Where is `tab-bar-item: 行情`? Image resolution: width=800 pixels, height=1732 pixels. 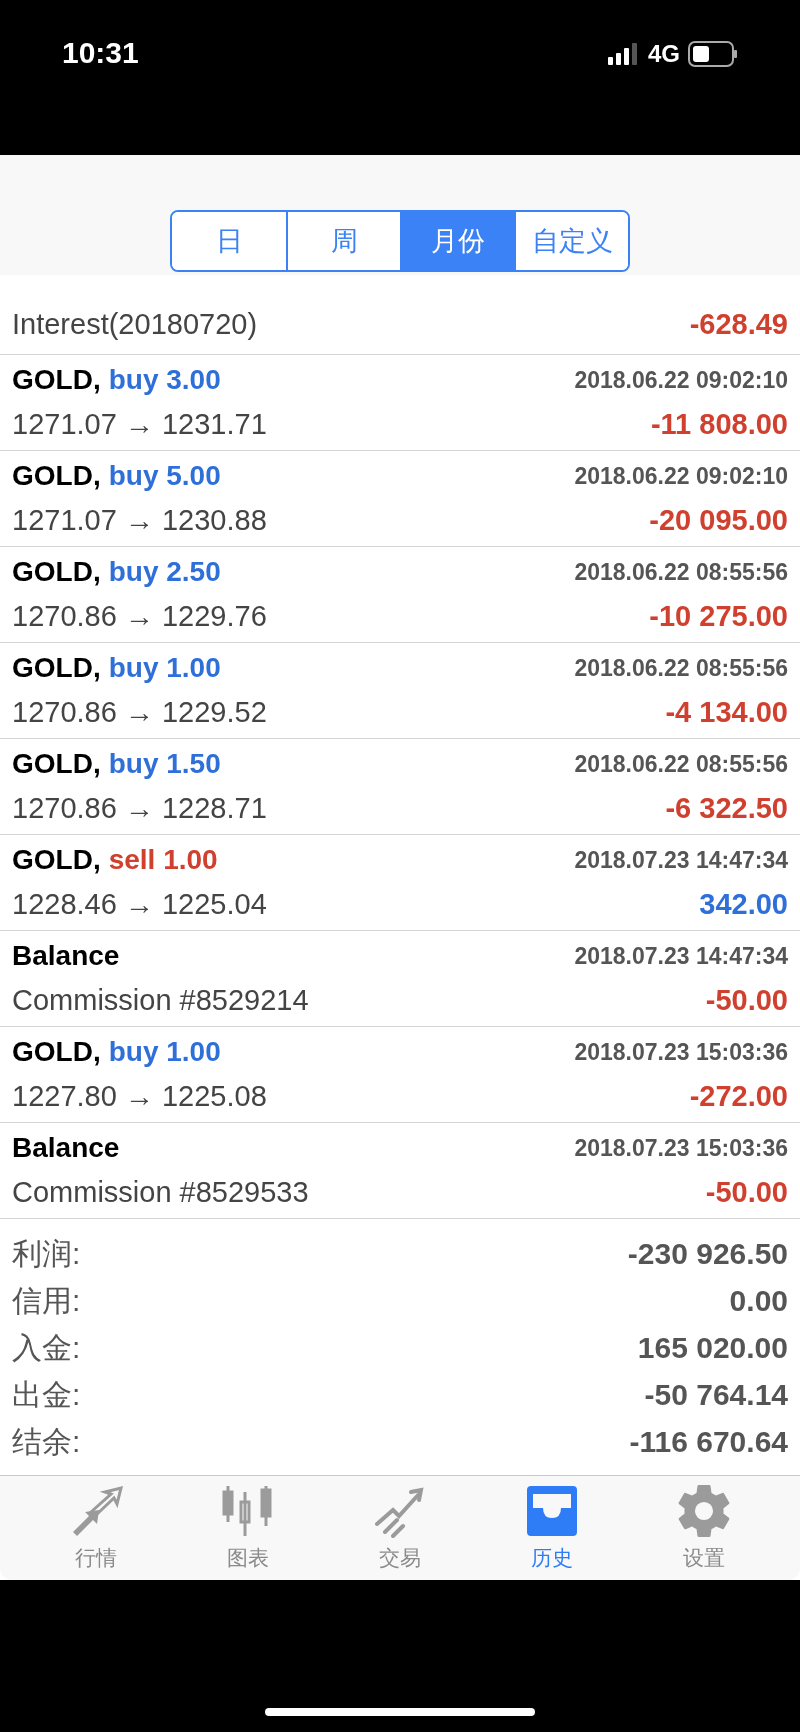
tab-bar-item: 行情 is located at coordinates (96, 1528).